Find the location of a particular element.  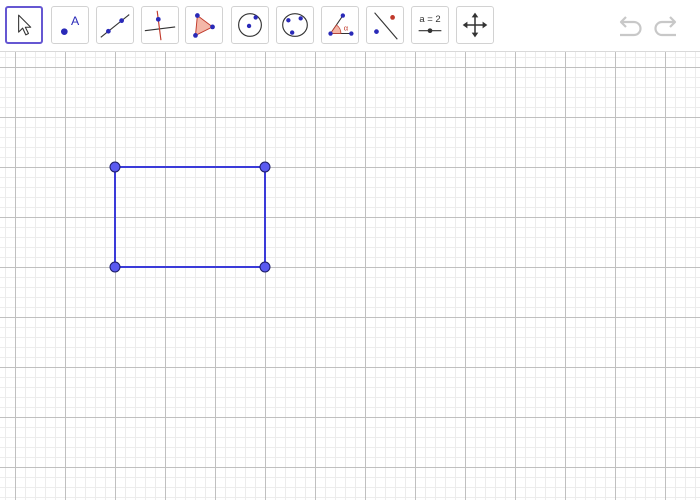

move-graphics-view-tool-button is located at coordinates (475, 25).